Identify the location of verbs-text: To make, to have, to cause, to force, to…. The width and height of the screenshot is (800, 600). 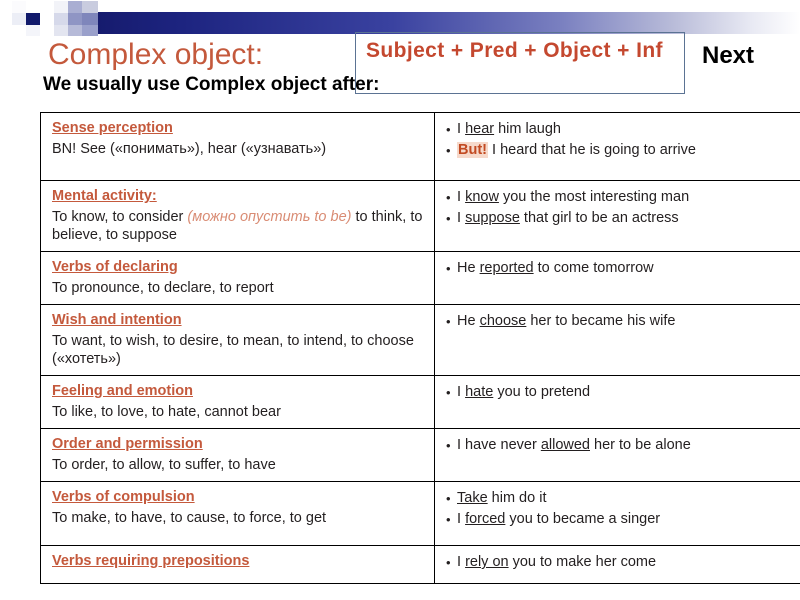
(189, 518).